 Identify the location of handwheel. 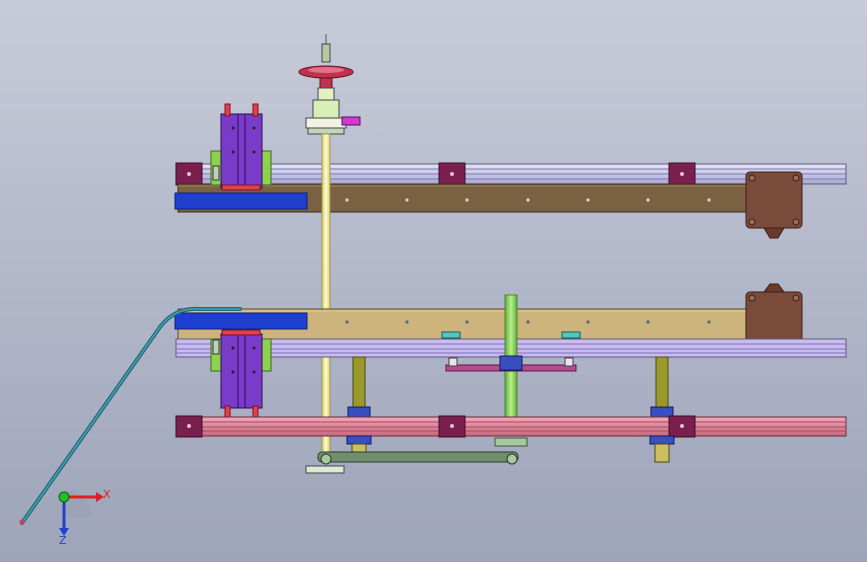
(326, 61).